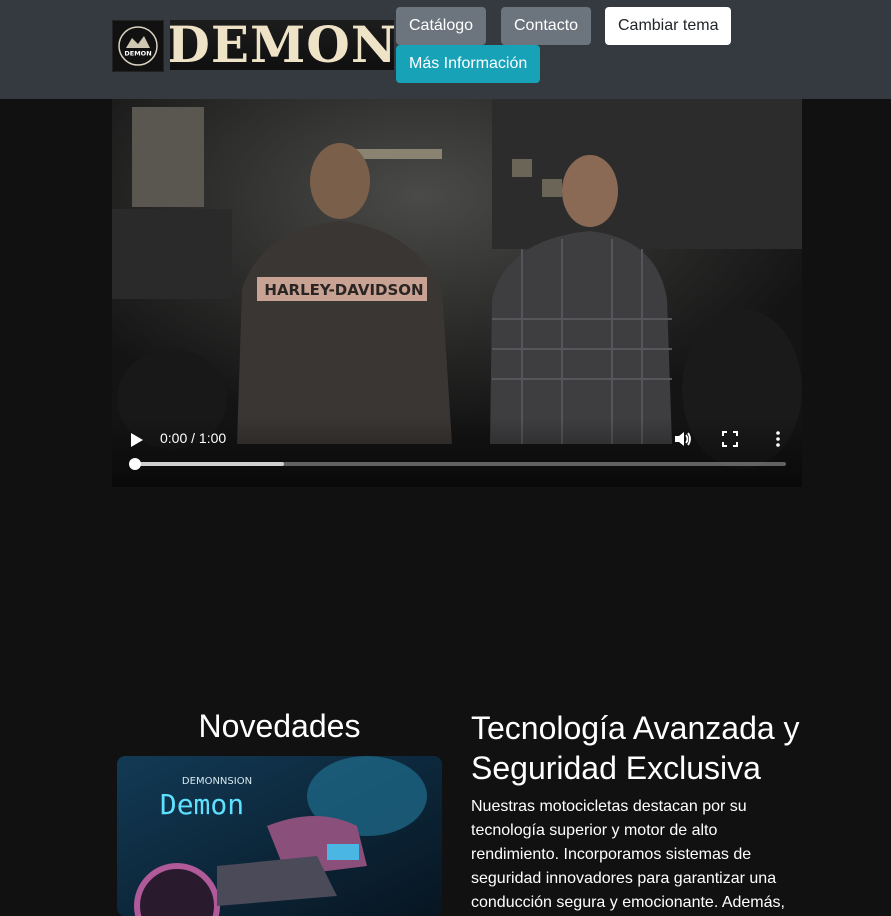  I want to click on video-buffered-range, so click(209, 464).